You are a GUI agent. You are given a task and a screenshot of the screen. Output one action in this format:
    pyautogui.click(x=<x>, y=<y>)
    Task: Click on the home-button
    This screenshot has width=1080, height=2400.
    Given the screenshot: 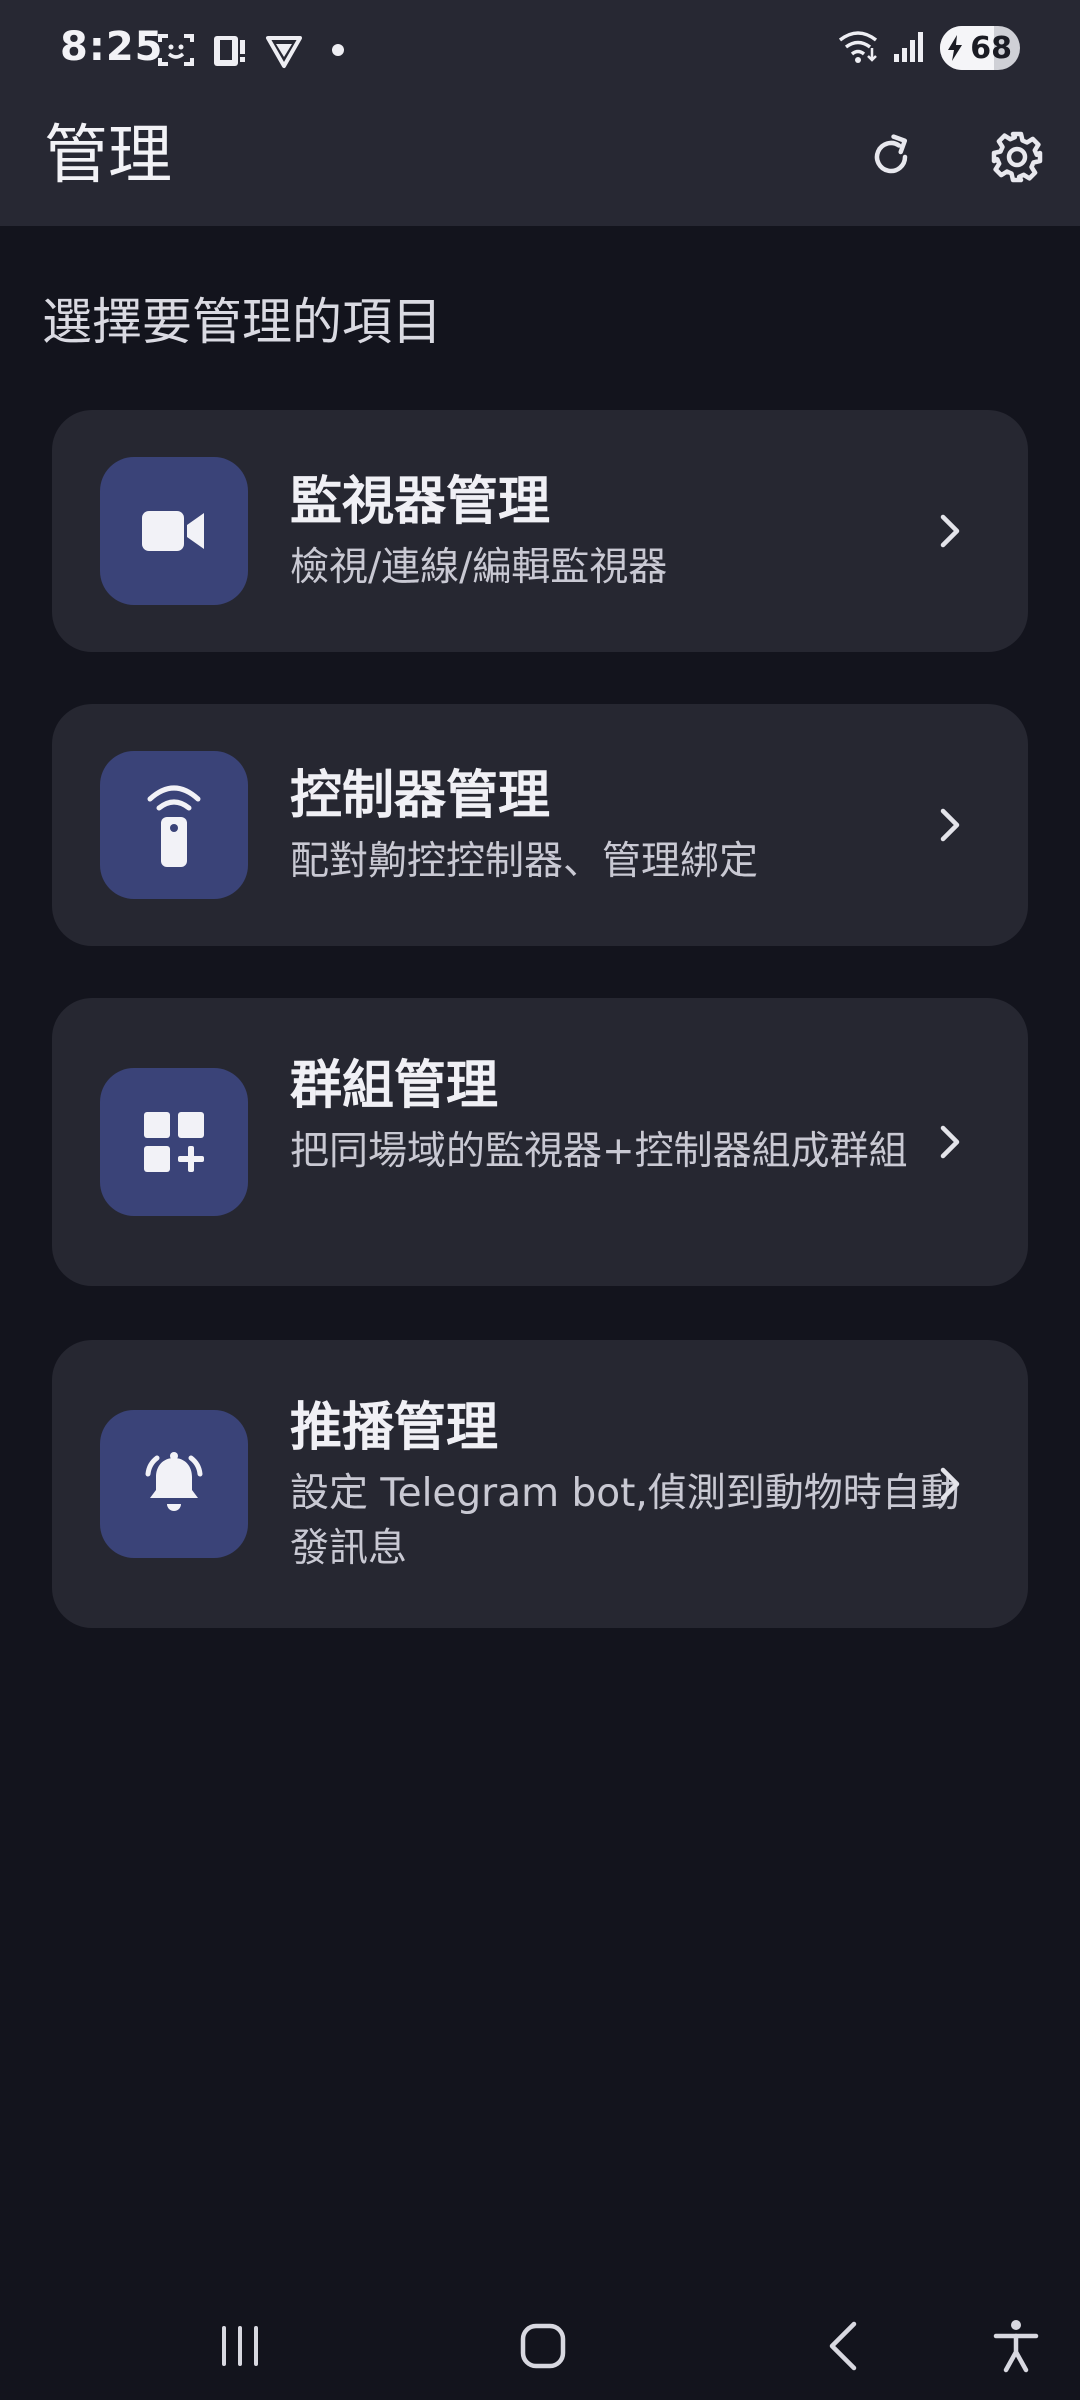 What is the action you would take?
    pyautogui.click(x=543, y=2346)
    